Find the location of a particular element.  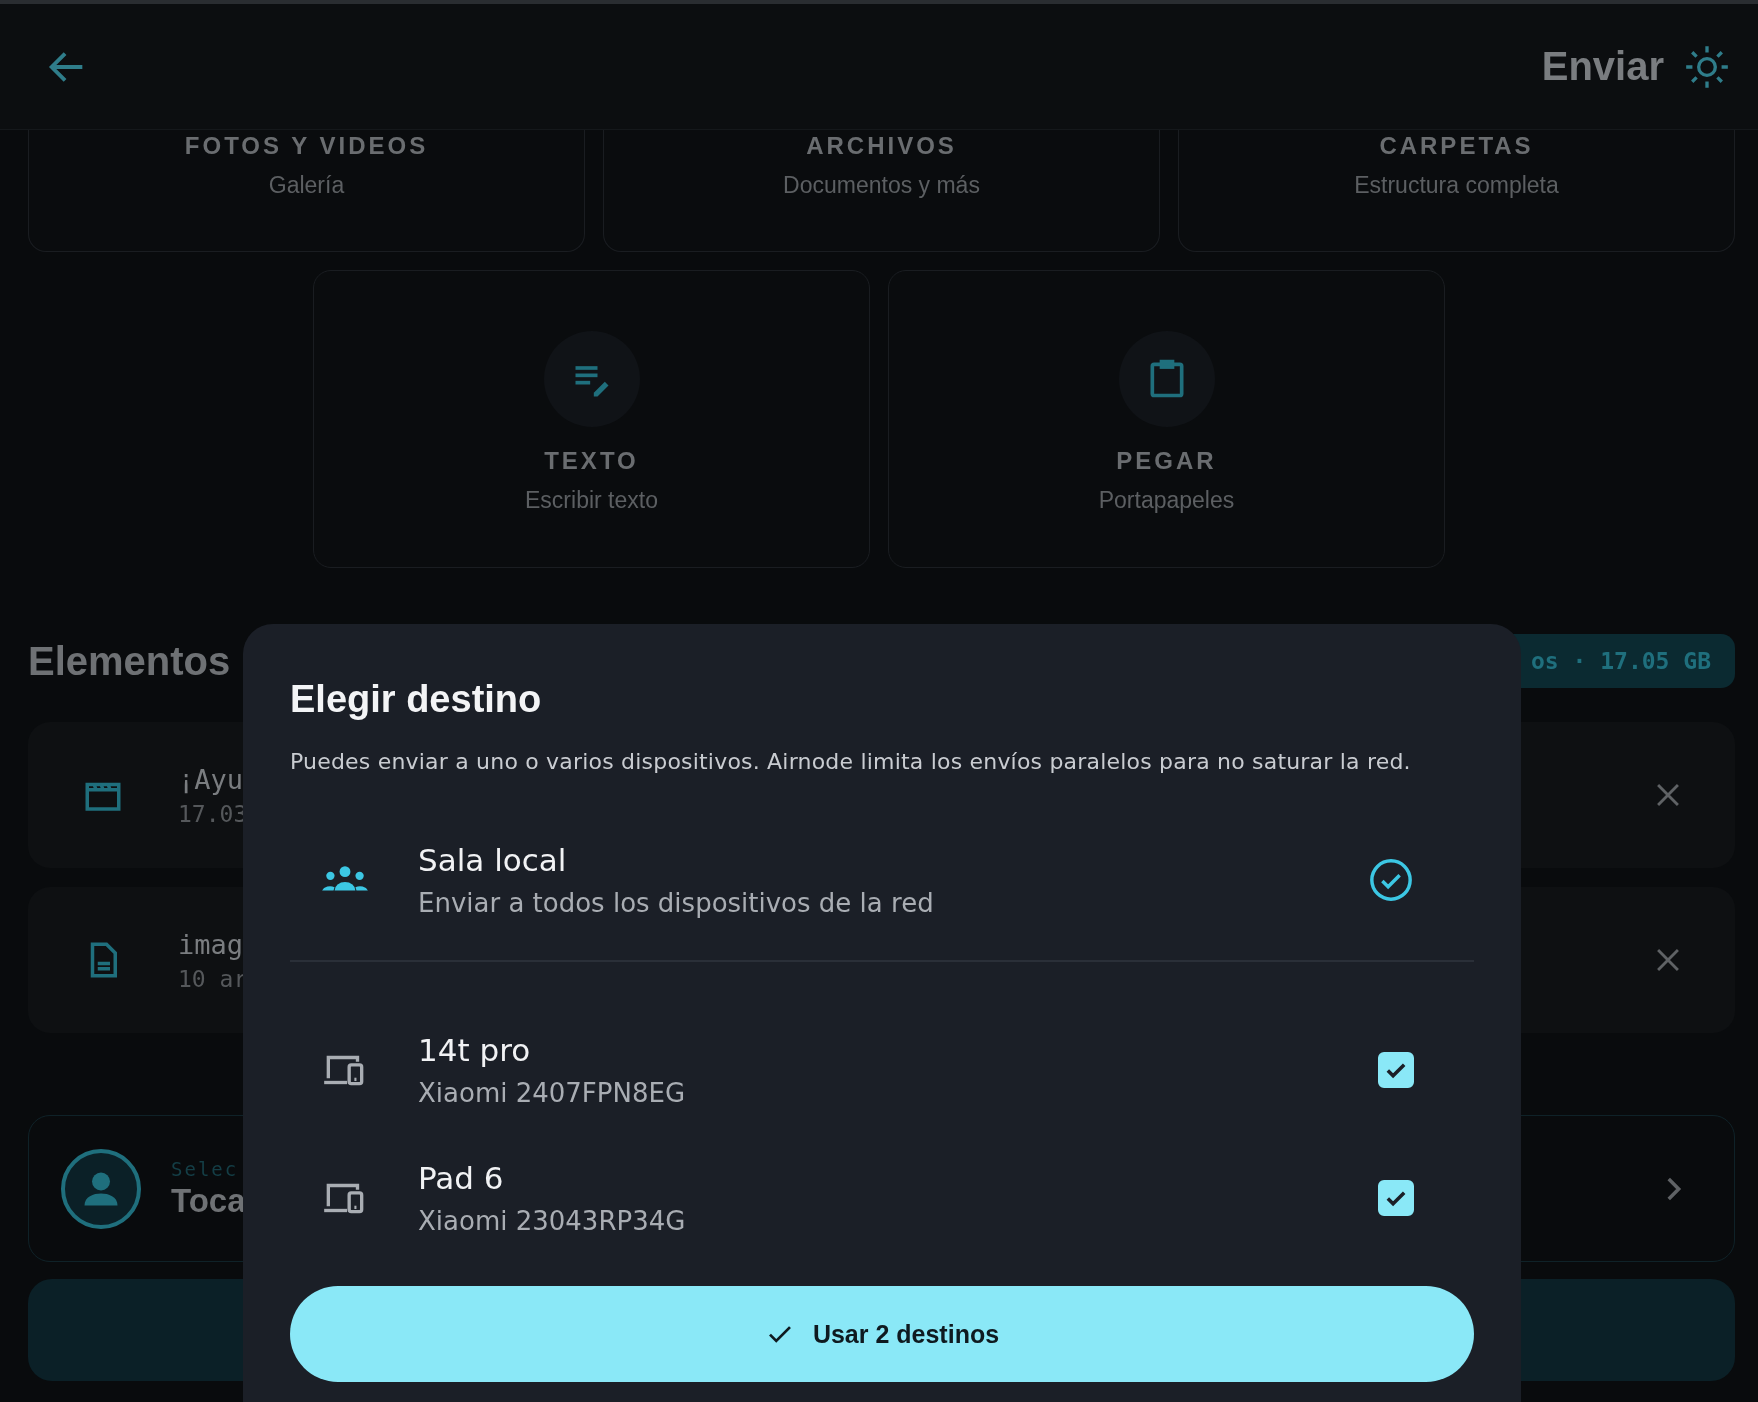

target-name: 14t pro is located at coordinates (474, 1050).